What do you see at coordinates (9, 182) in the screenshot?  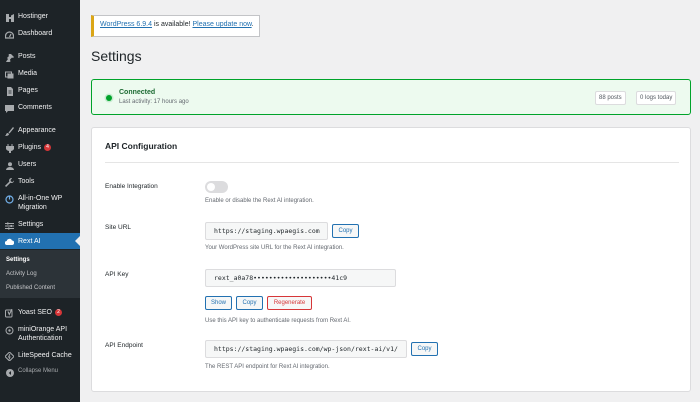 I see `wrench-icon` at bounding box center [9, 182].